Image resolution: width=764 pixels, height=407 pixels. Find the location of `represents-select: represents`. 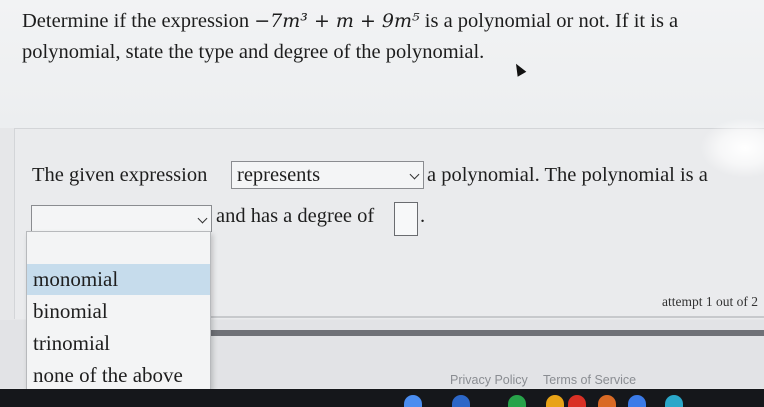

represents-select: represents is located at coordinates (327, 175).